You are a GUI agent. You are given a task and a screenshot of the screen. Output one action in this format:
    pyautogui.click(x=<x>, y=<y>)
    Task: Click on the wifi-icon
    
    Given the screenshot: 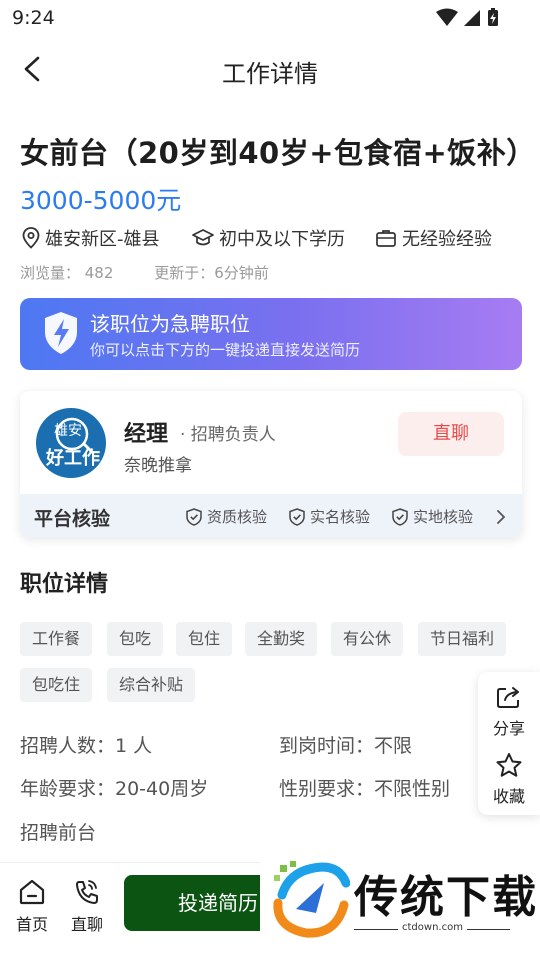 What is the action you would take?
    pyautogui.click(x=447, y=17)
    